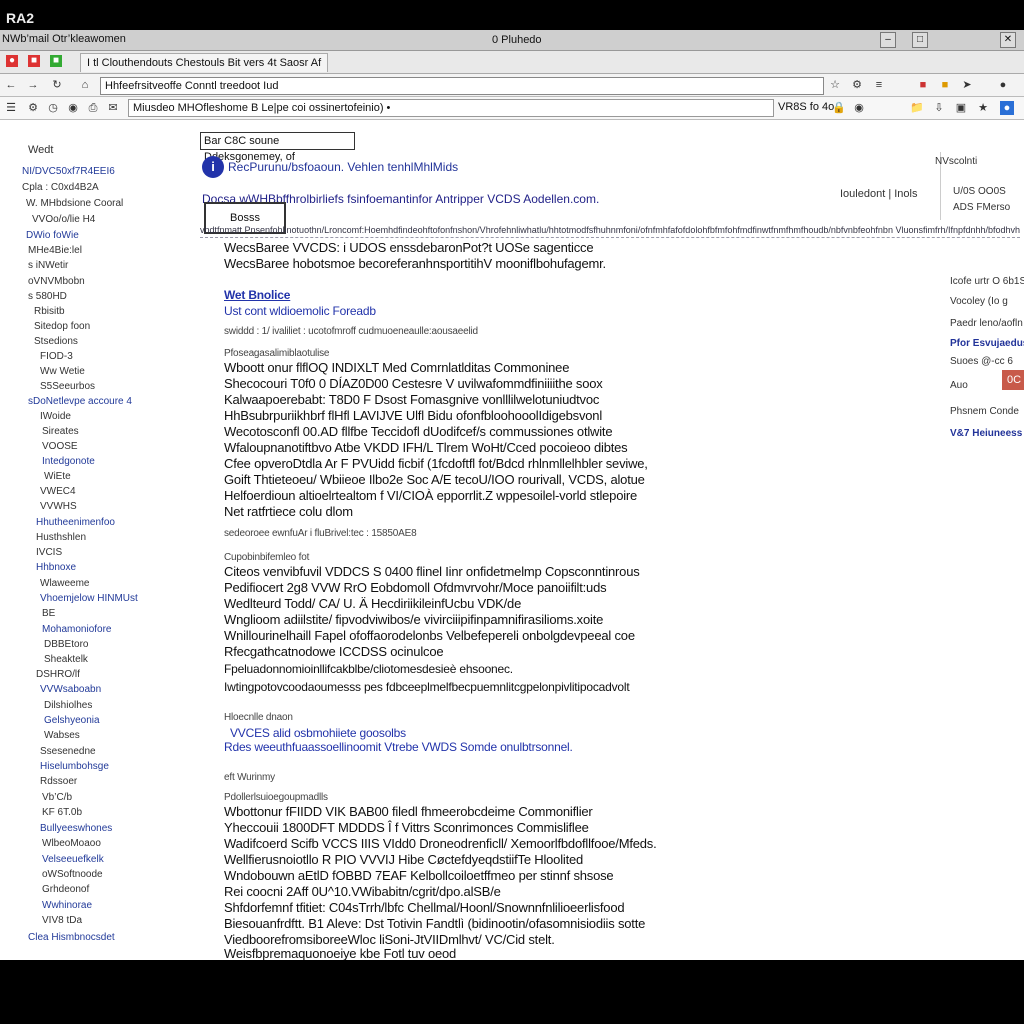  I want to click on sidebar-item: Intedgonote, so click(68, 461).